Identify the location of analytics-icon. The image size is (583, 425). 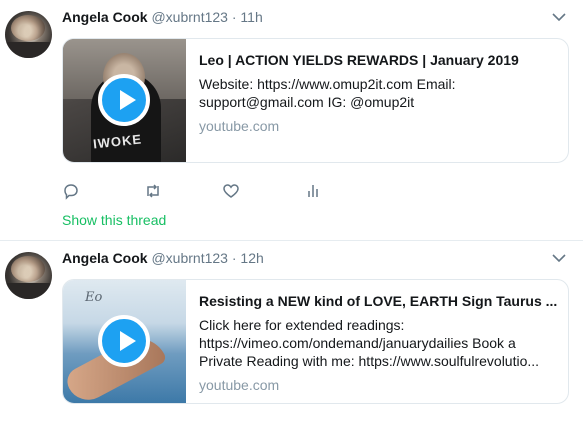
(313, 191).